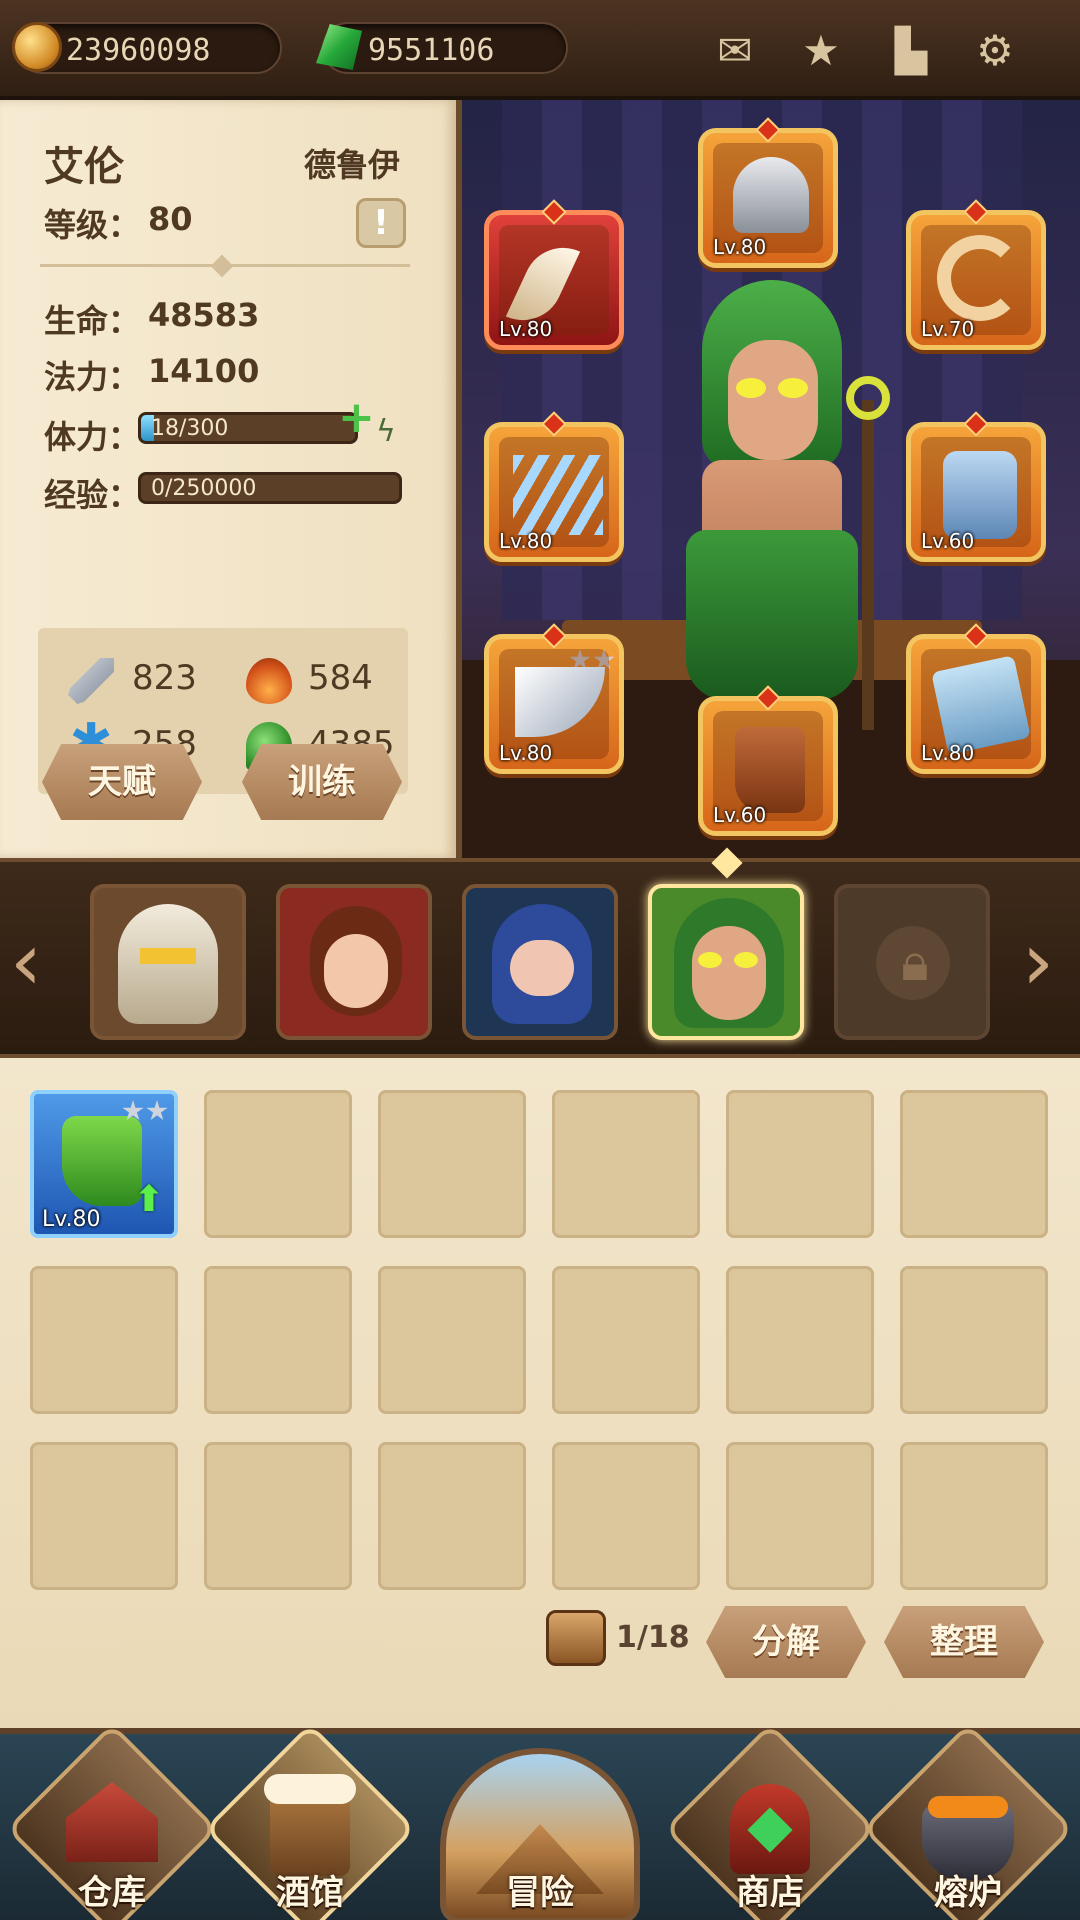 This screenshot has height=1920, width=1080. I want to click on lock-icon: 🔒︎, so click(915, 963).